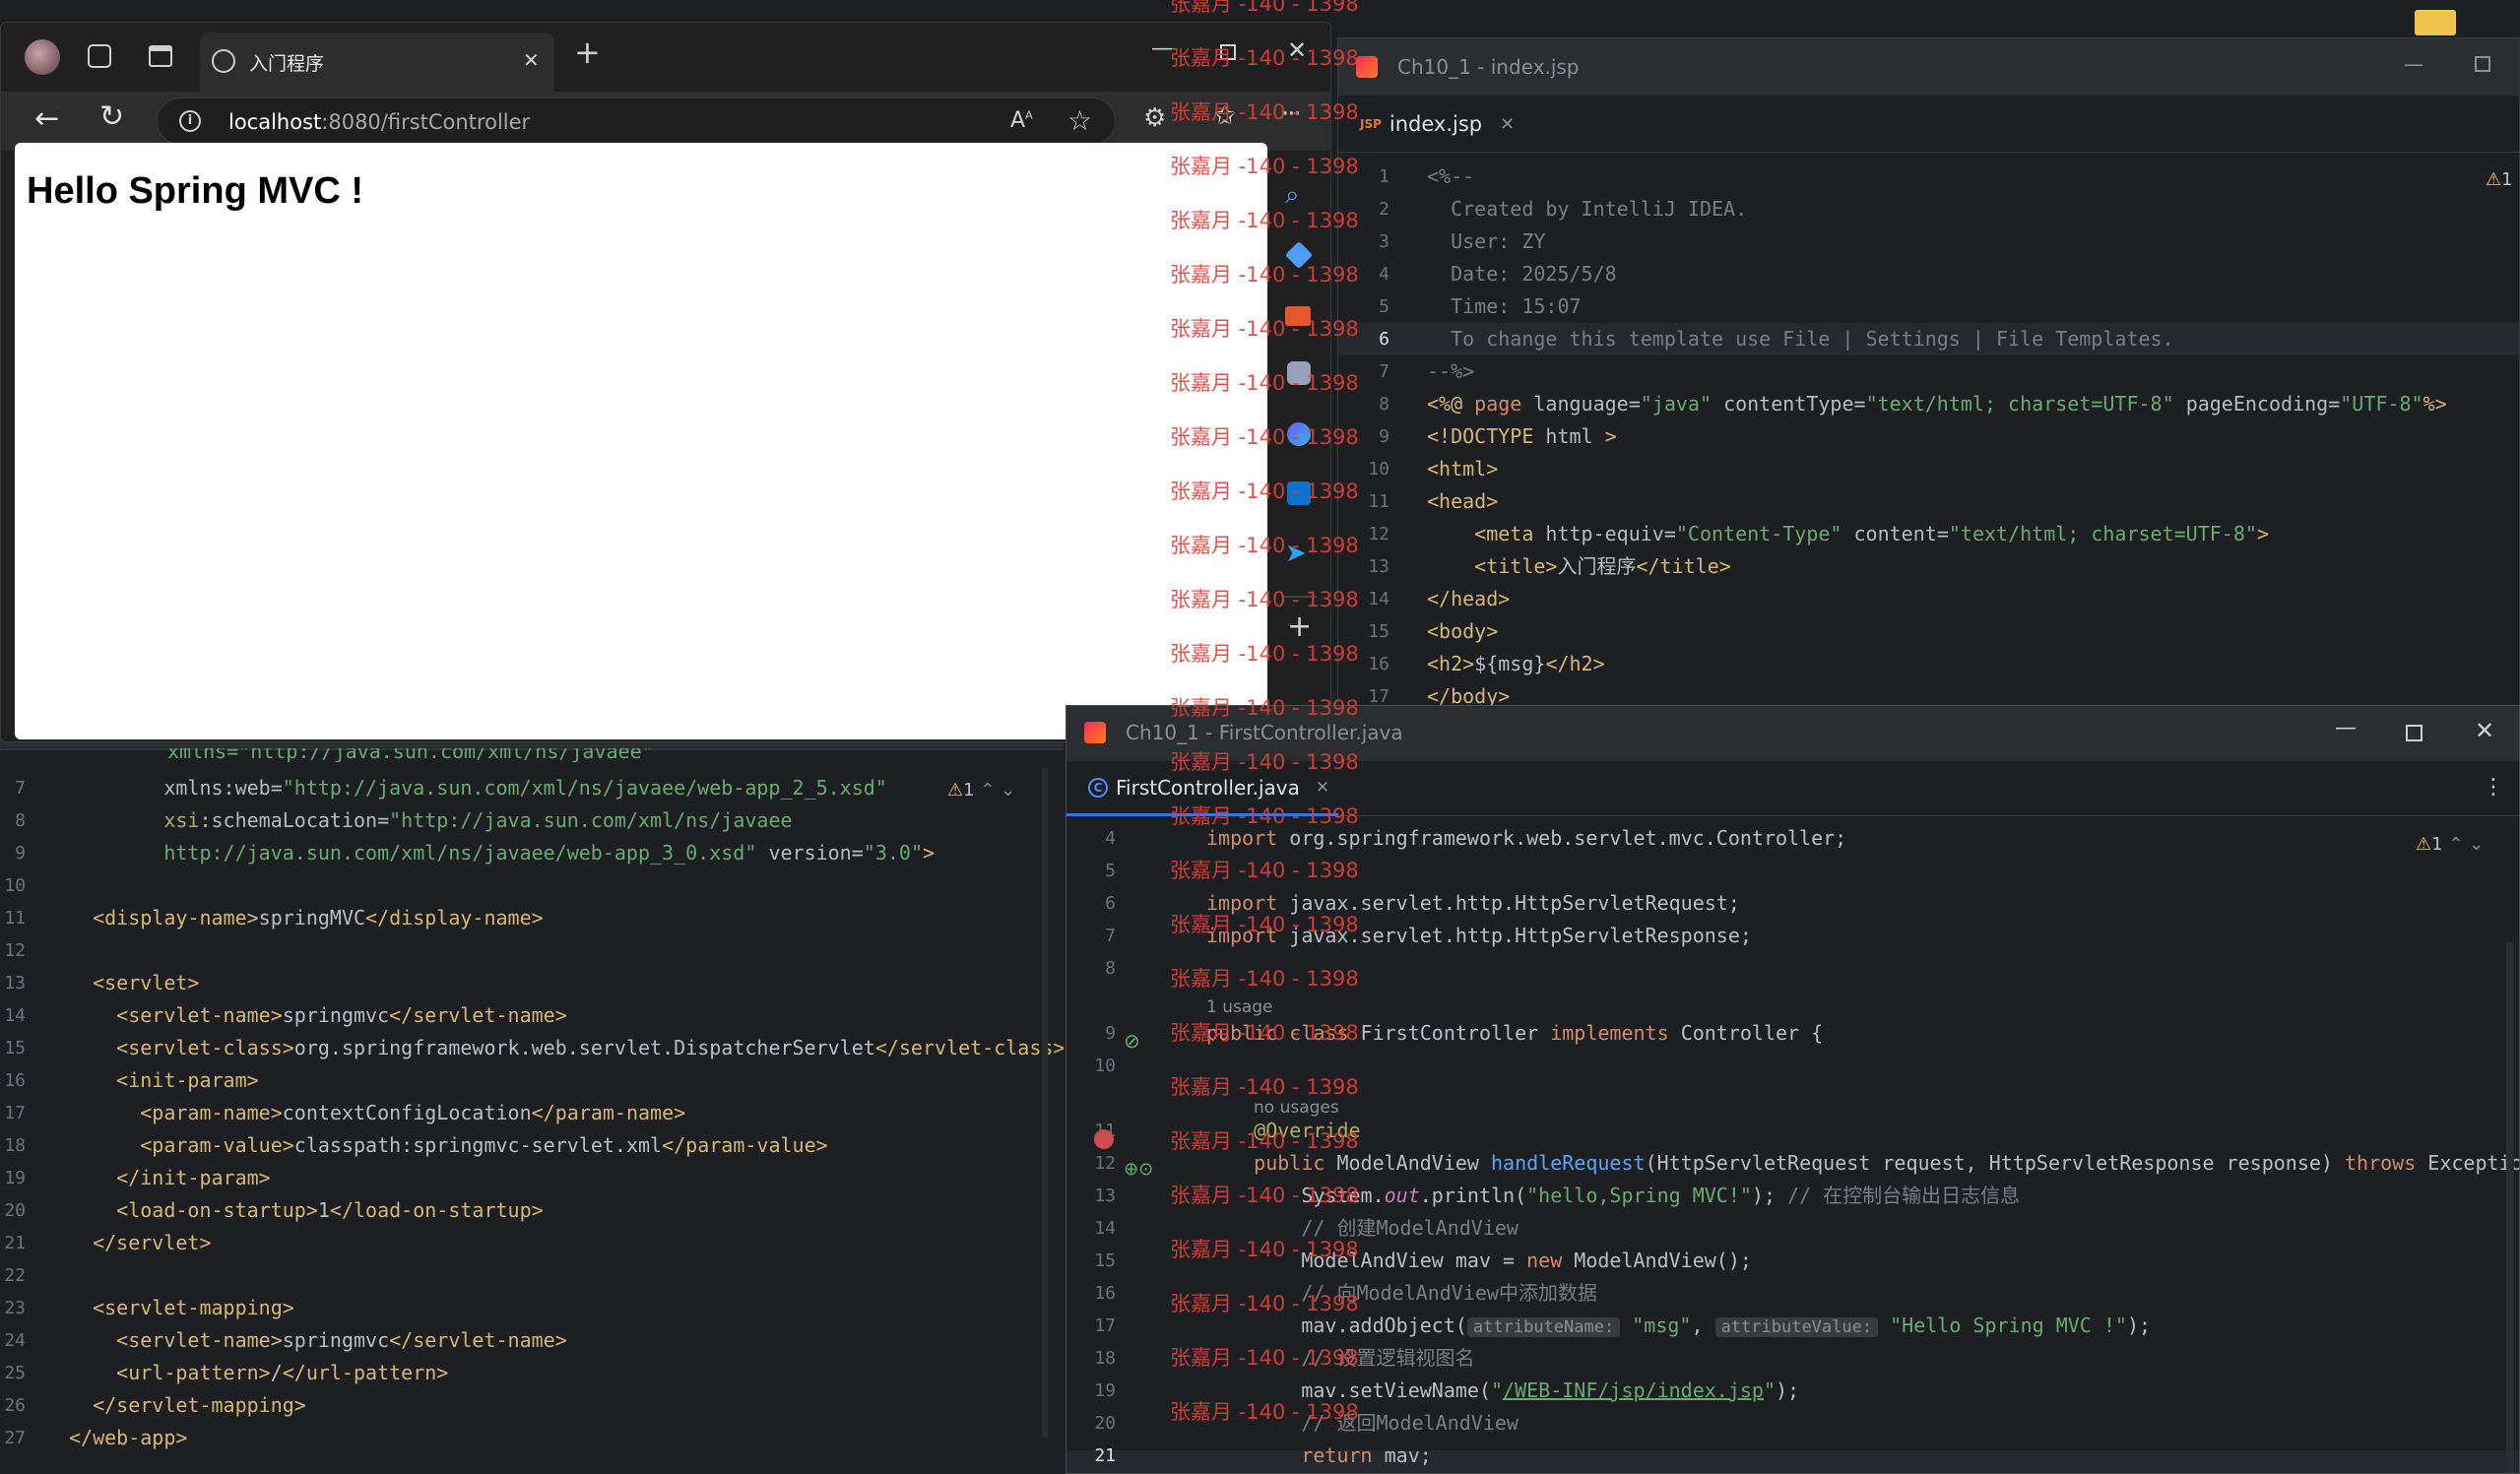 The image size is (2520, 1474). I want to click on code-line: 16 <init-param>, so click(527, 1081).